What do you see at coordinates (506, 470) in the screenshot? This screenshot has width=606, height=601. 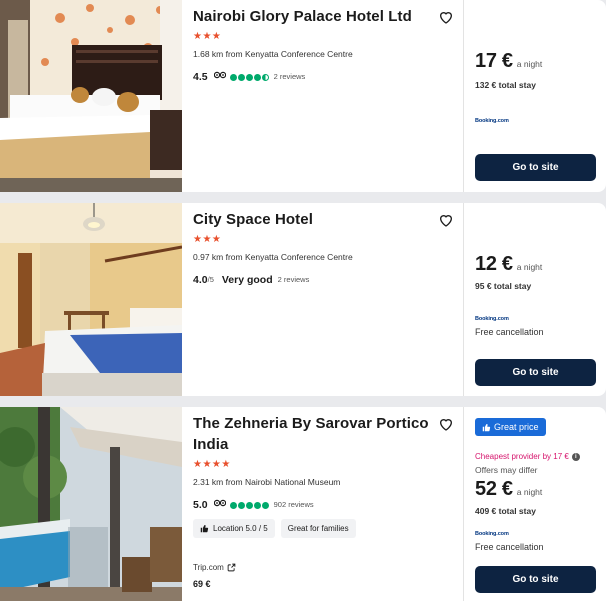 I see `offers-differ: Offers may differ` at bounding box center [506, 470].